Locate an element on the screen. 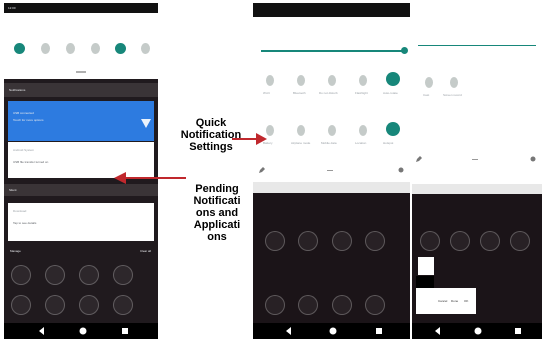 This screenshot has width=543, height=341. manage-button: Manage is located at coordinates (15, 251).